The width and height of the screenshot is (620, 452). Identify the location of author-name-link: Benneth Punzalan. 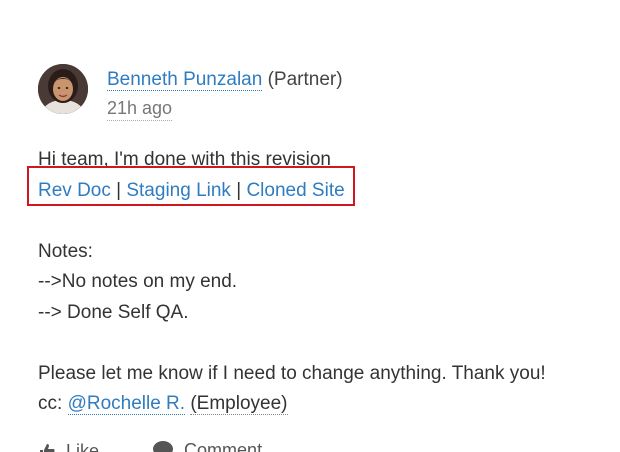
(185, 80).